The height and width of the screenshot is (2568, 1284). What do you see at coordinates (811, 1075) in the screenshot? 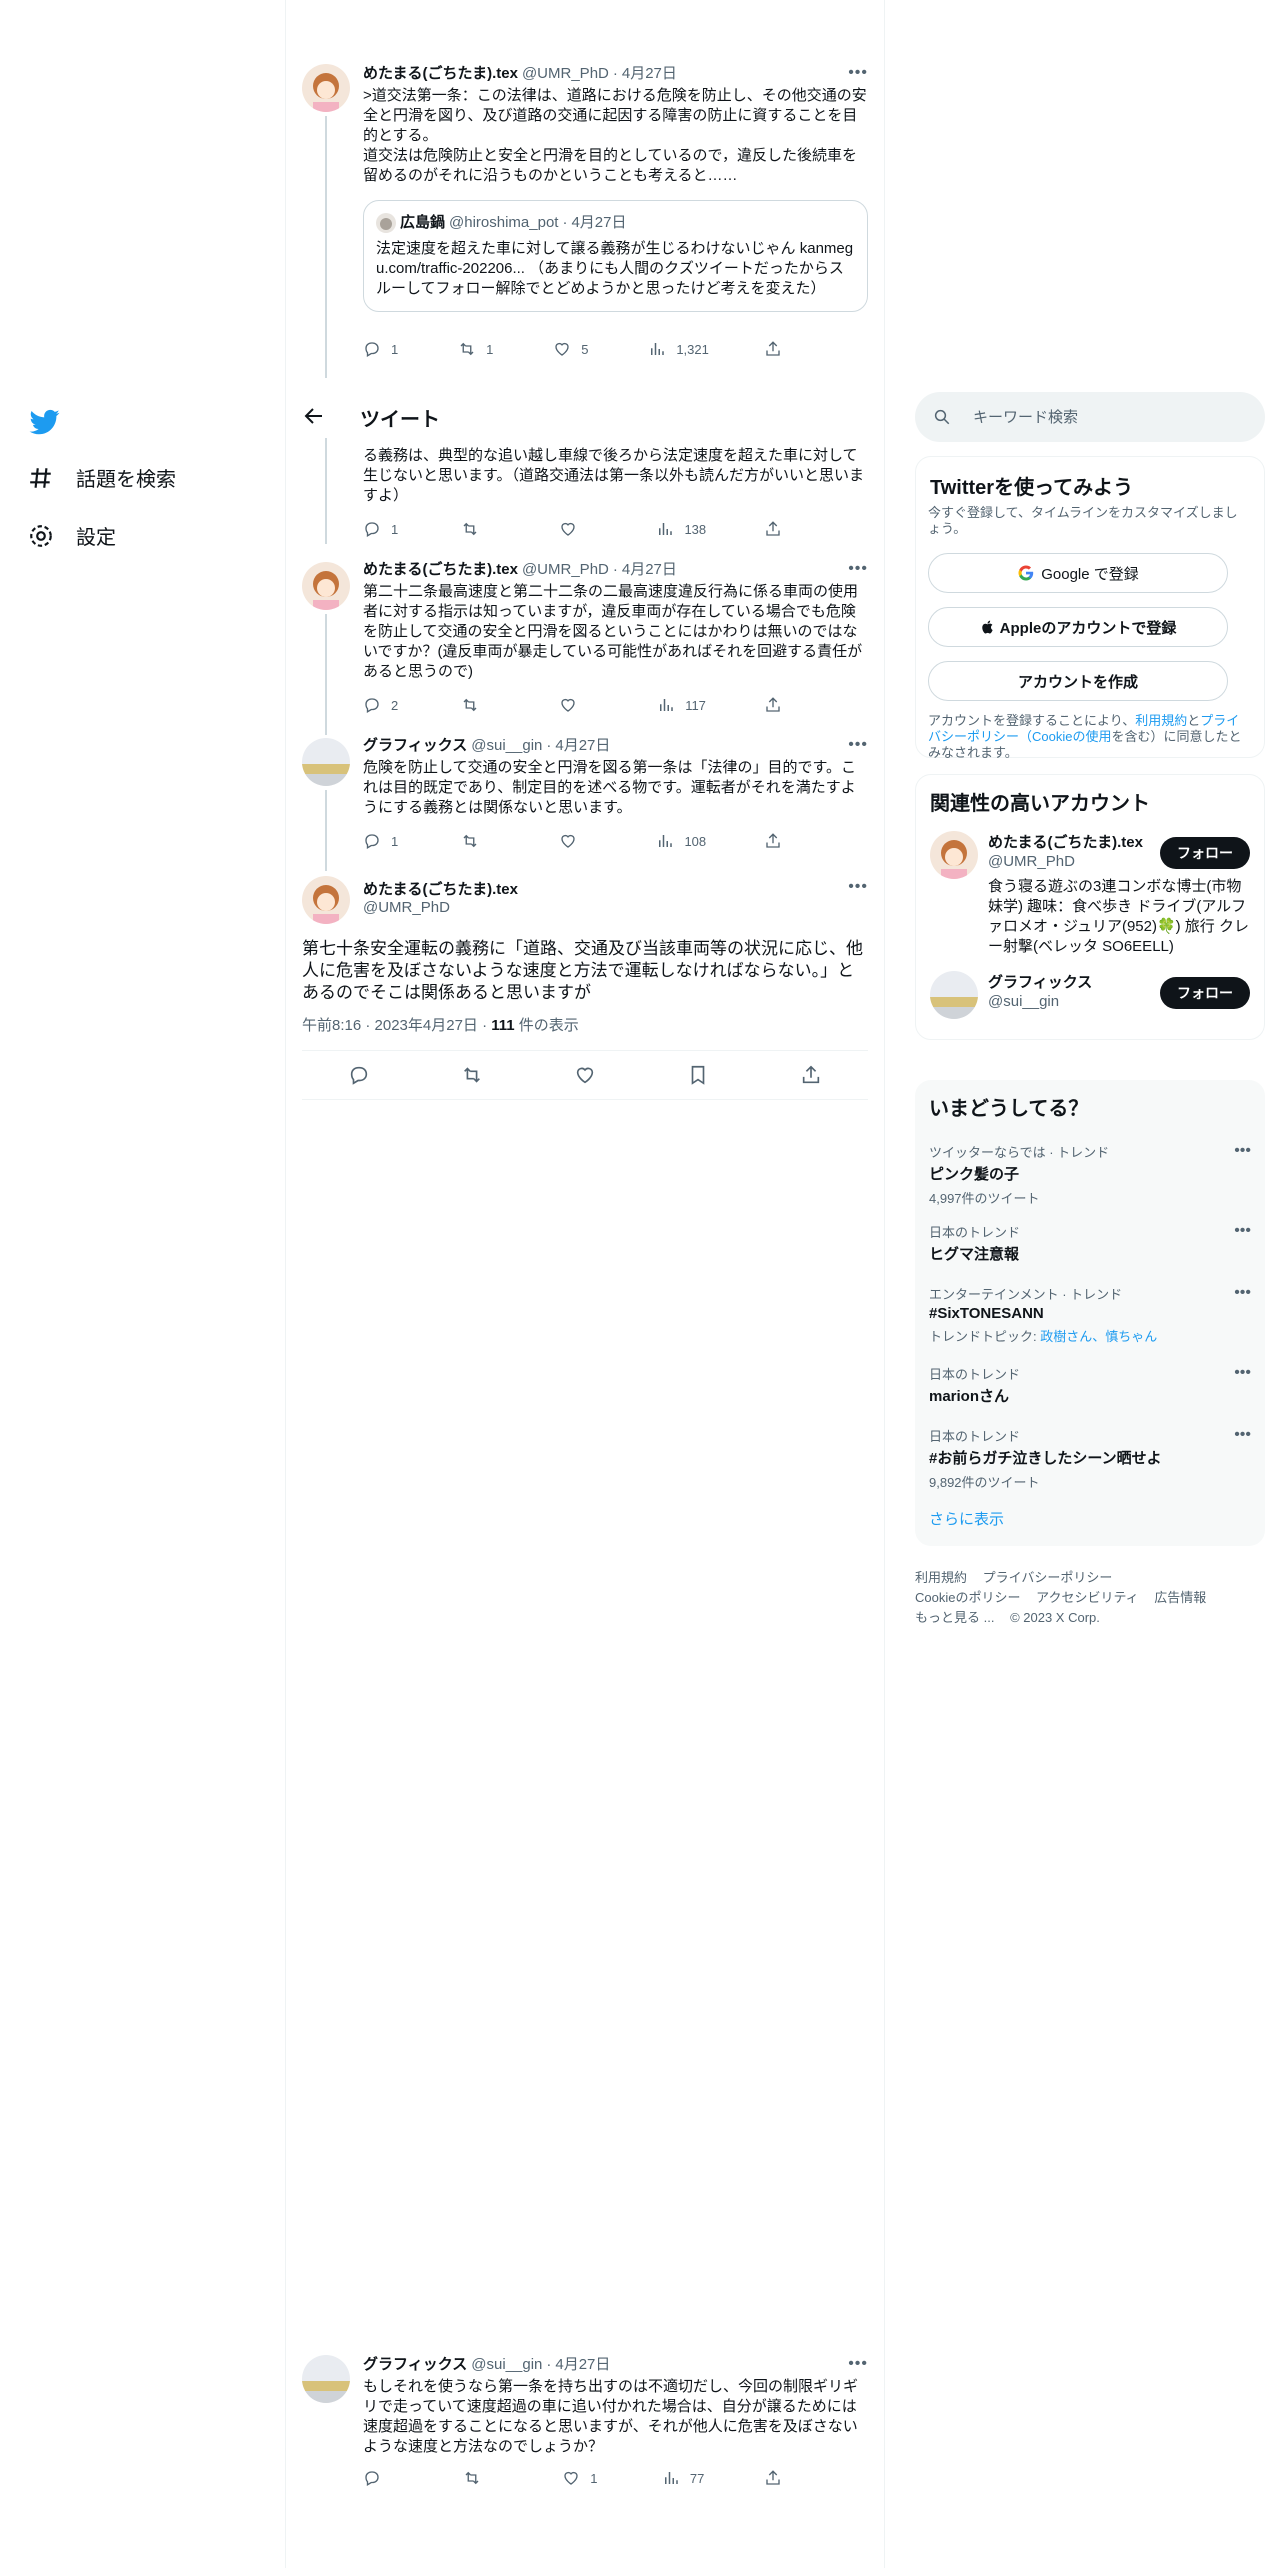
I see `share-icon` at bounding box center [811, 1075].